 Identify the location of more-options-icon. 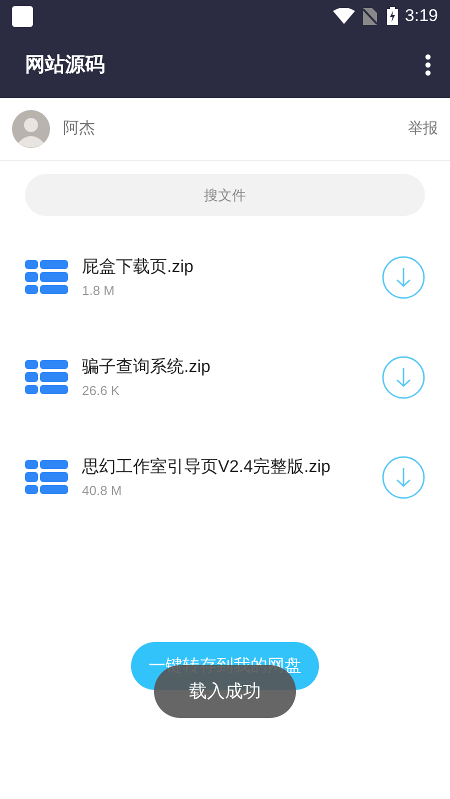
(428, 65).